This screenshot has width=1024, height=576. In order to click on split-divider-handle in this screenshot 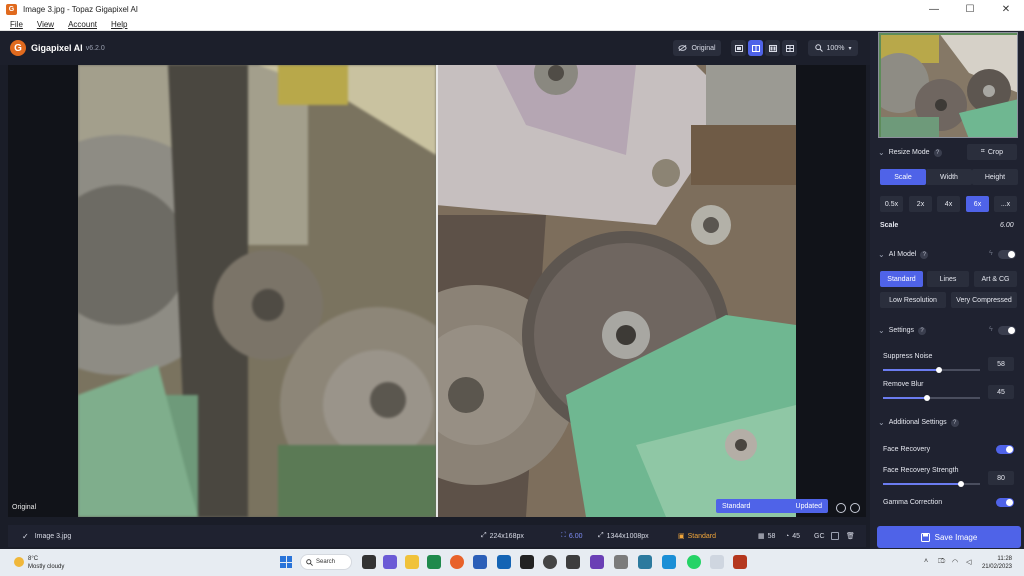, I will do `click(437, 291)`.